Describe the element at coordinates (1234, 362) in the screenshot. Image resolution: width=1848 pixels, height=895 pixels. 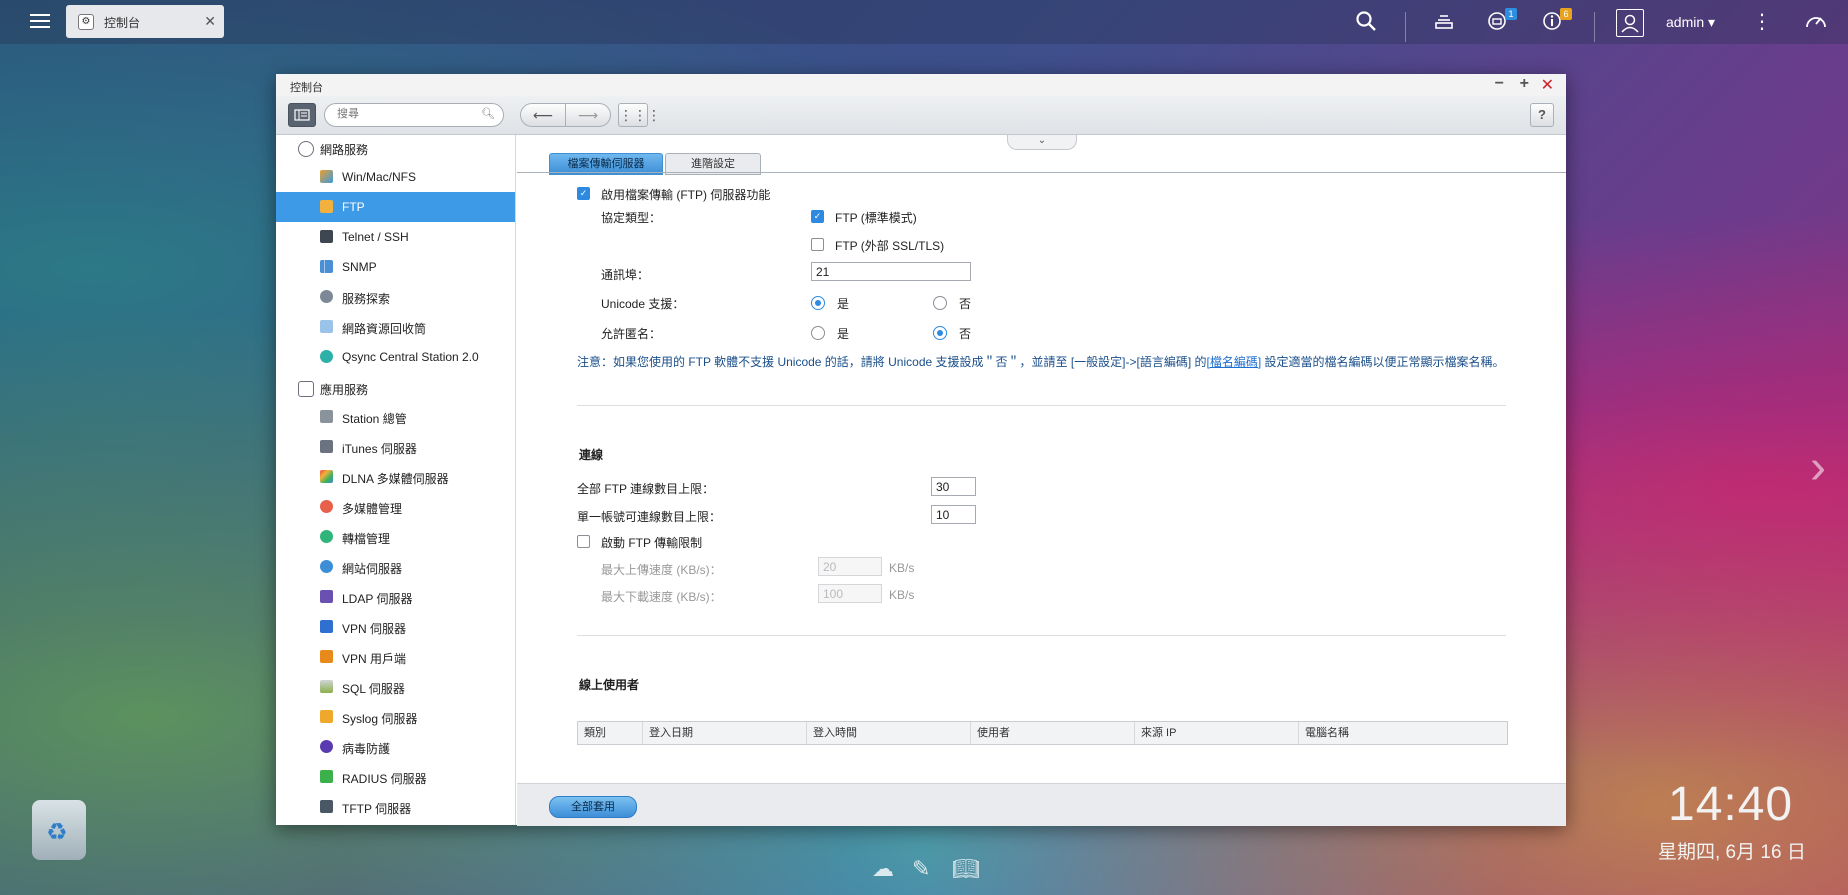
I see `filename-encoding-link: [檔名編碼]` at that location.